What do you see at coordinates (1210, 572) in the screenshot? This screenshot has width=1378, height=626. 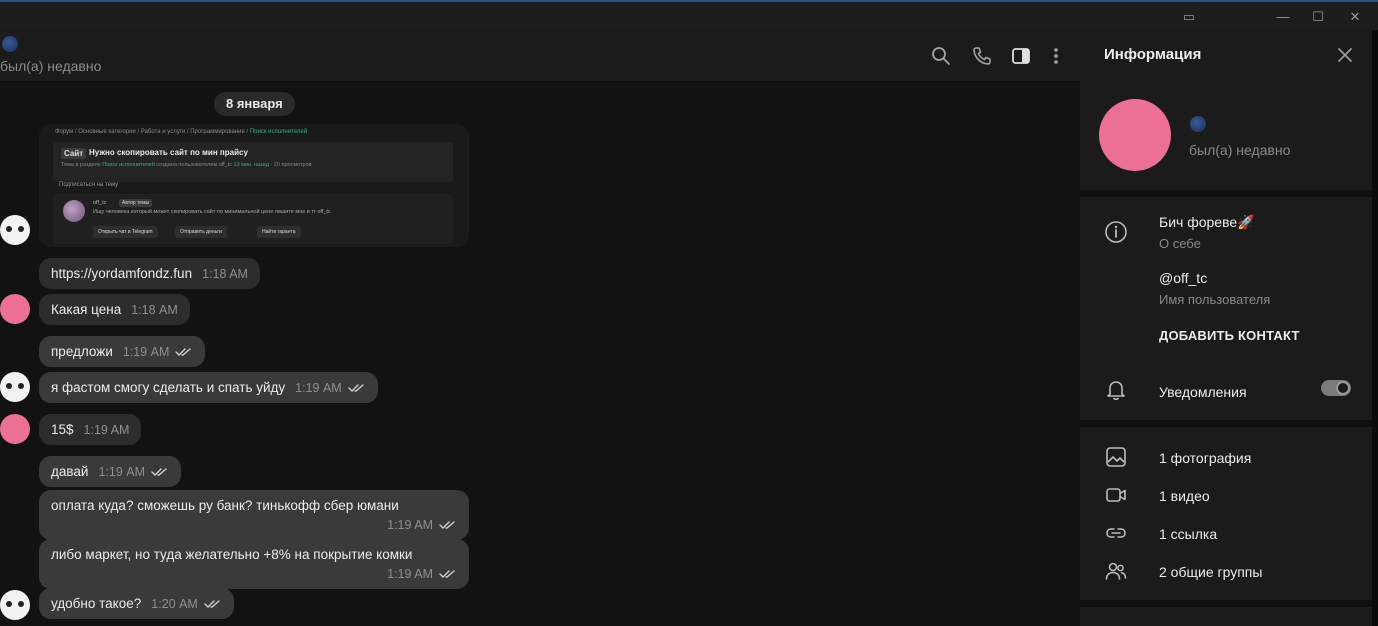 I see `media-common-groups: 2 общие группы` at bounding box center [1210, 572].